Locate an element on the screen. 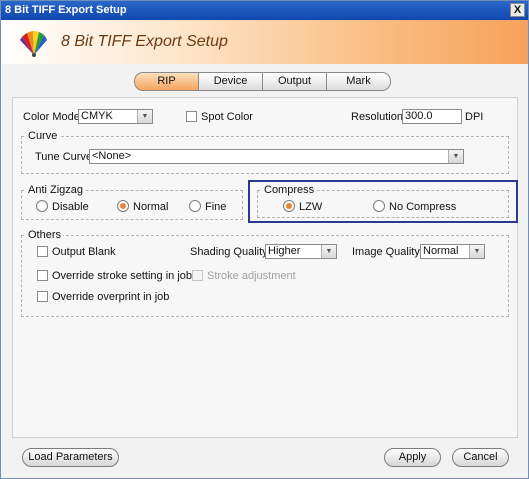 This screenshot has height=479, width=529. spot-color-checkbox is located at coordinates (191, 116).